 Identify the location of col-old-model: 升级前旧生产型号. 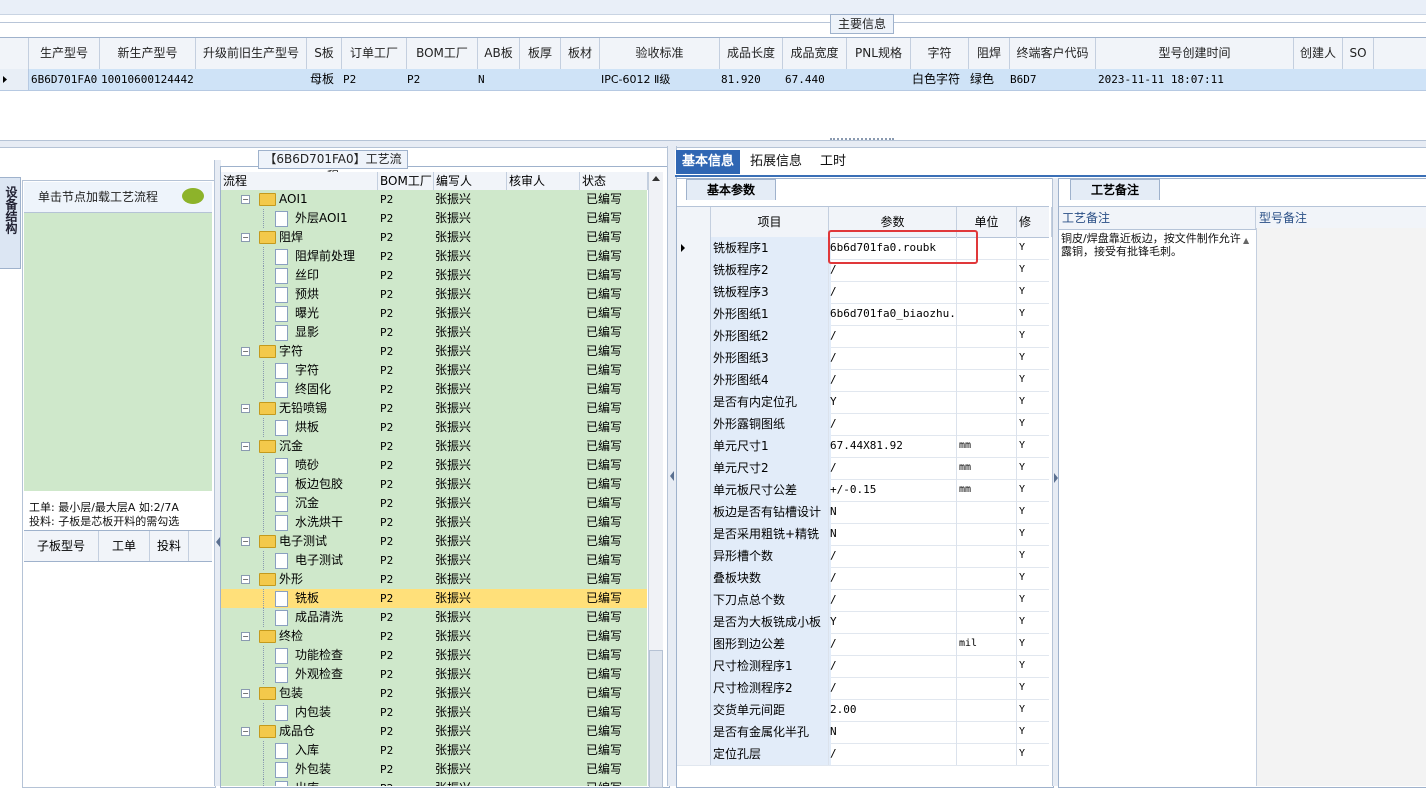
(251, 53).